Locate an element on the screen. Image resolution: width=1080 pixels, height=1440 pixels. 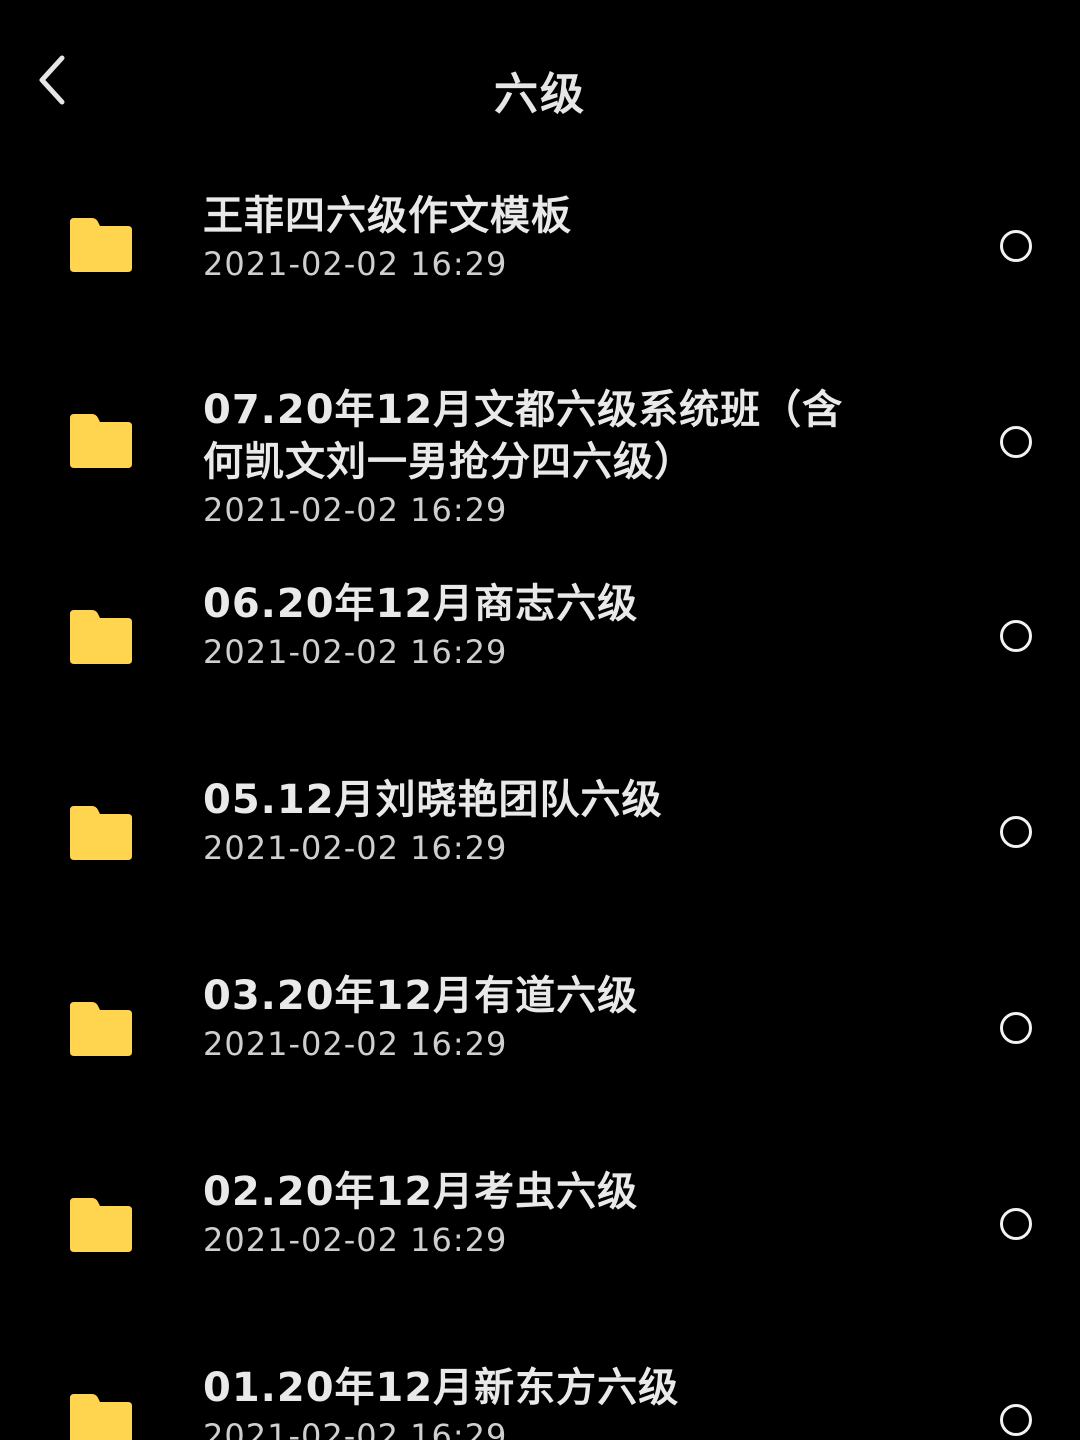
list-item: 王菲四六级作文模板 2021-02-02 16:29 is located at coordinates (540, 245).